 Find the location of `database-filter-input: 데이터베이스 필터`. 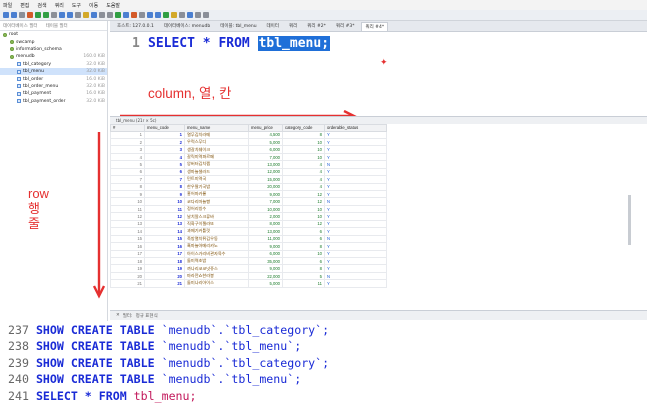

database-filter-input: 데이터베이스 필터 is located at coordinates (20, 26).